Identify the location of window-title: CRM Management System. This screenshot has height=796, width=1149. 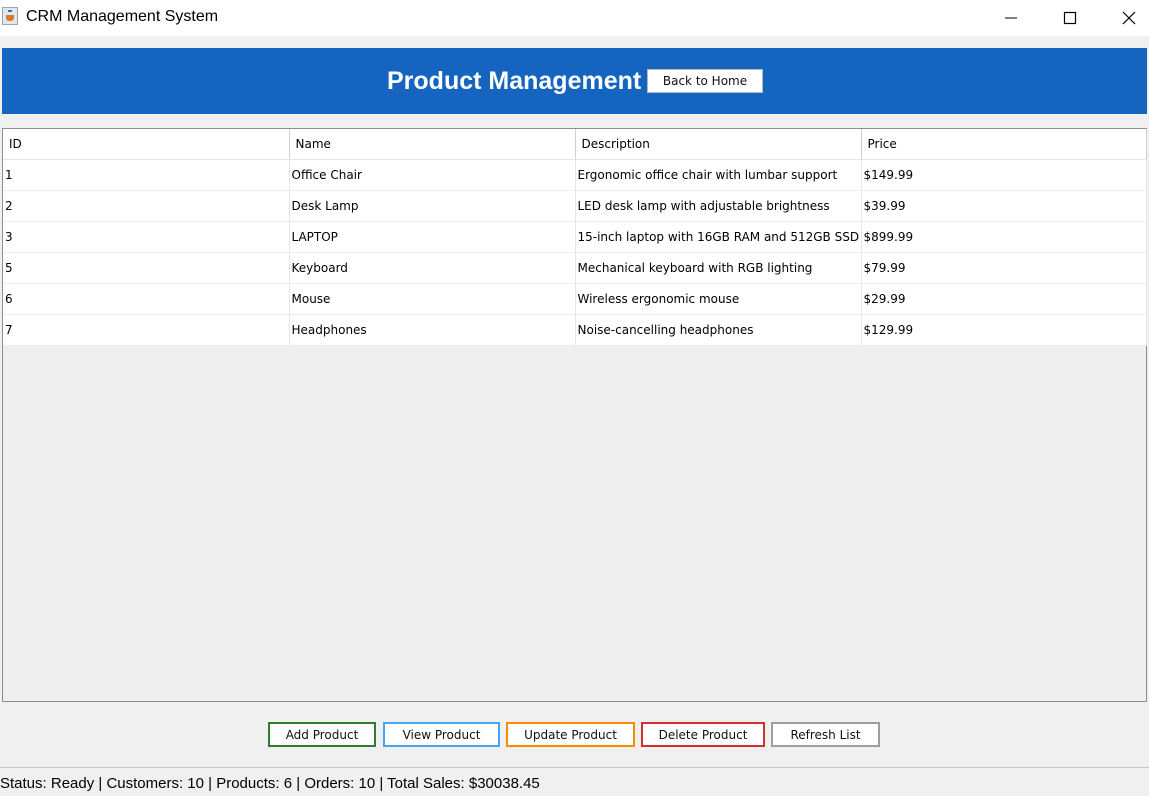
(122, 16).